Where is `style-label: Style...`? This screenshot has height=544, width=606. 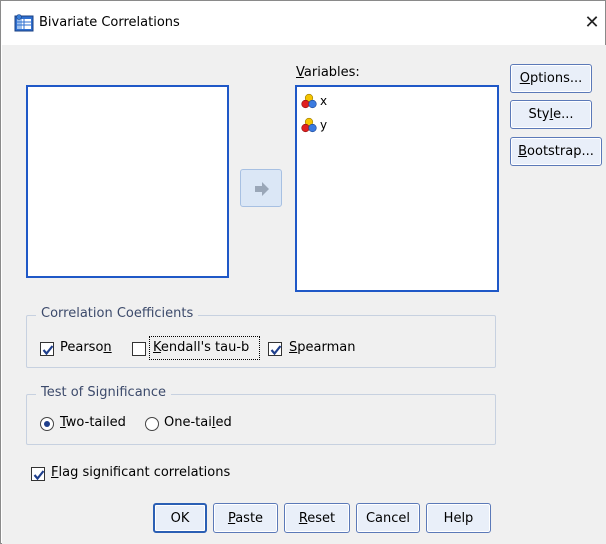
style-label: Style... is located at coordinates (551, 114).